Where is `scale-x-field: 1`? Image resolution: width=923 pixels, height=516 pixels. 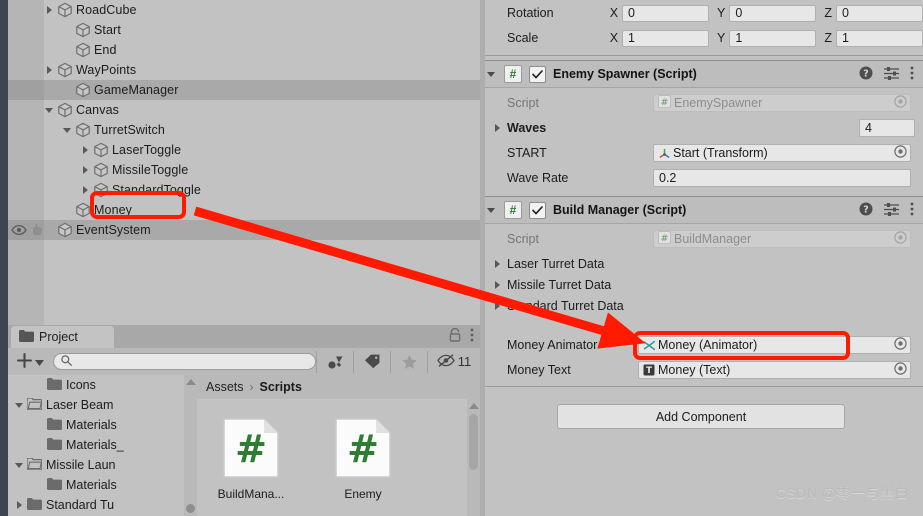
scale-x-field: 1 is located at coordinates (666, 38).